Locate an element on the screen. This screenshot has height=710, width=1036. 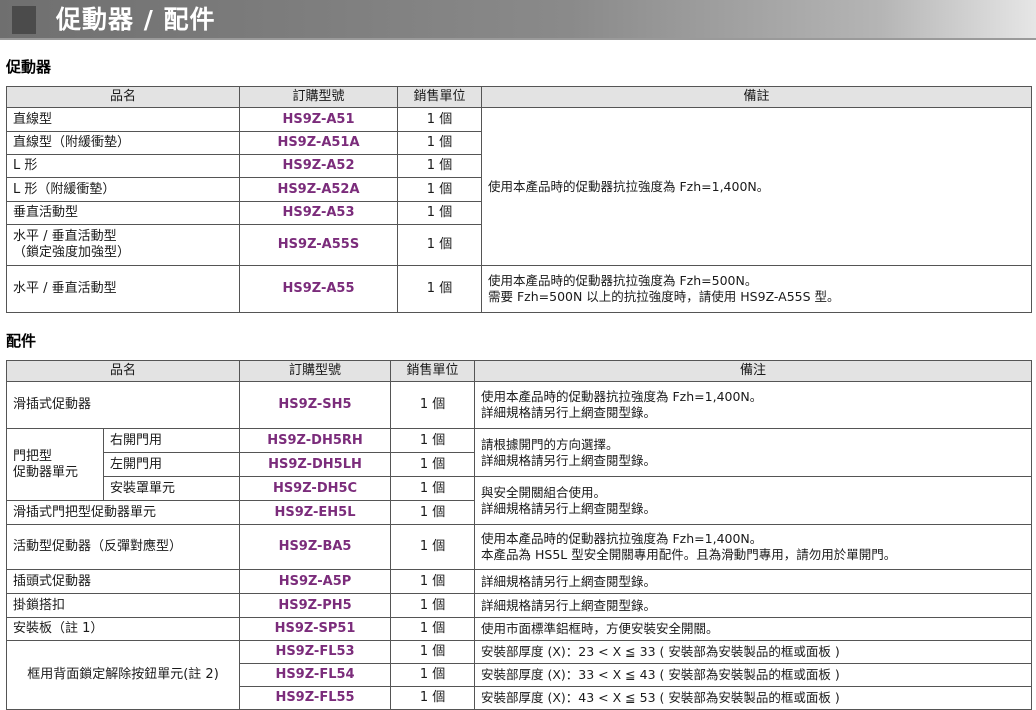
product-group-name: 門把型 促動器單元 is located at coordinates (55, 464).